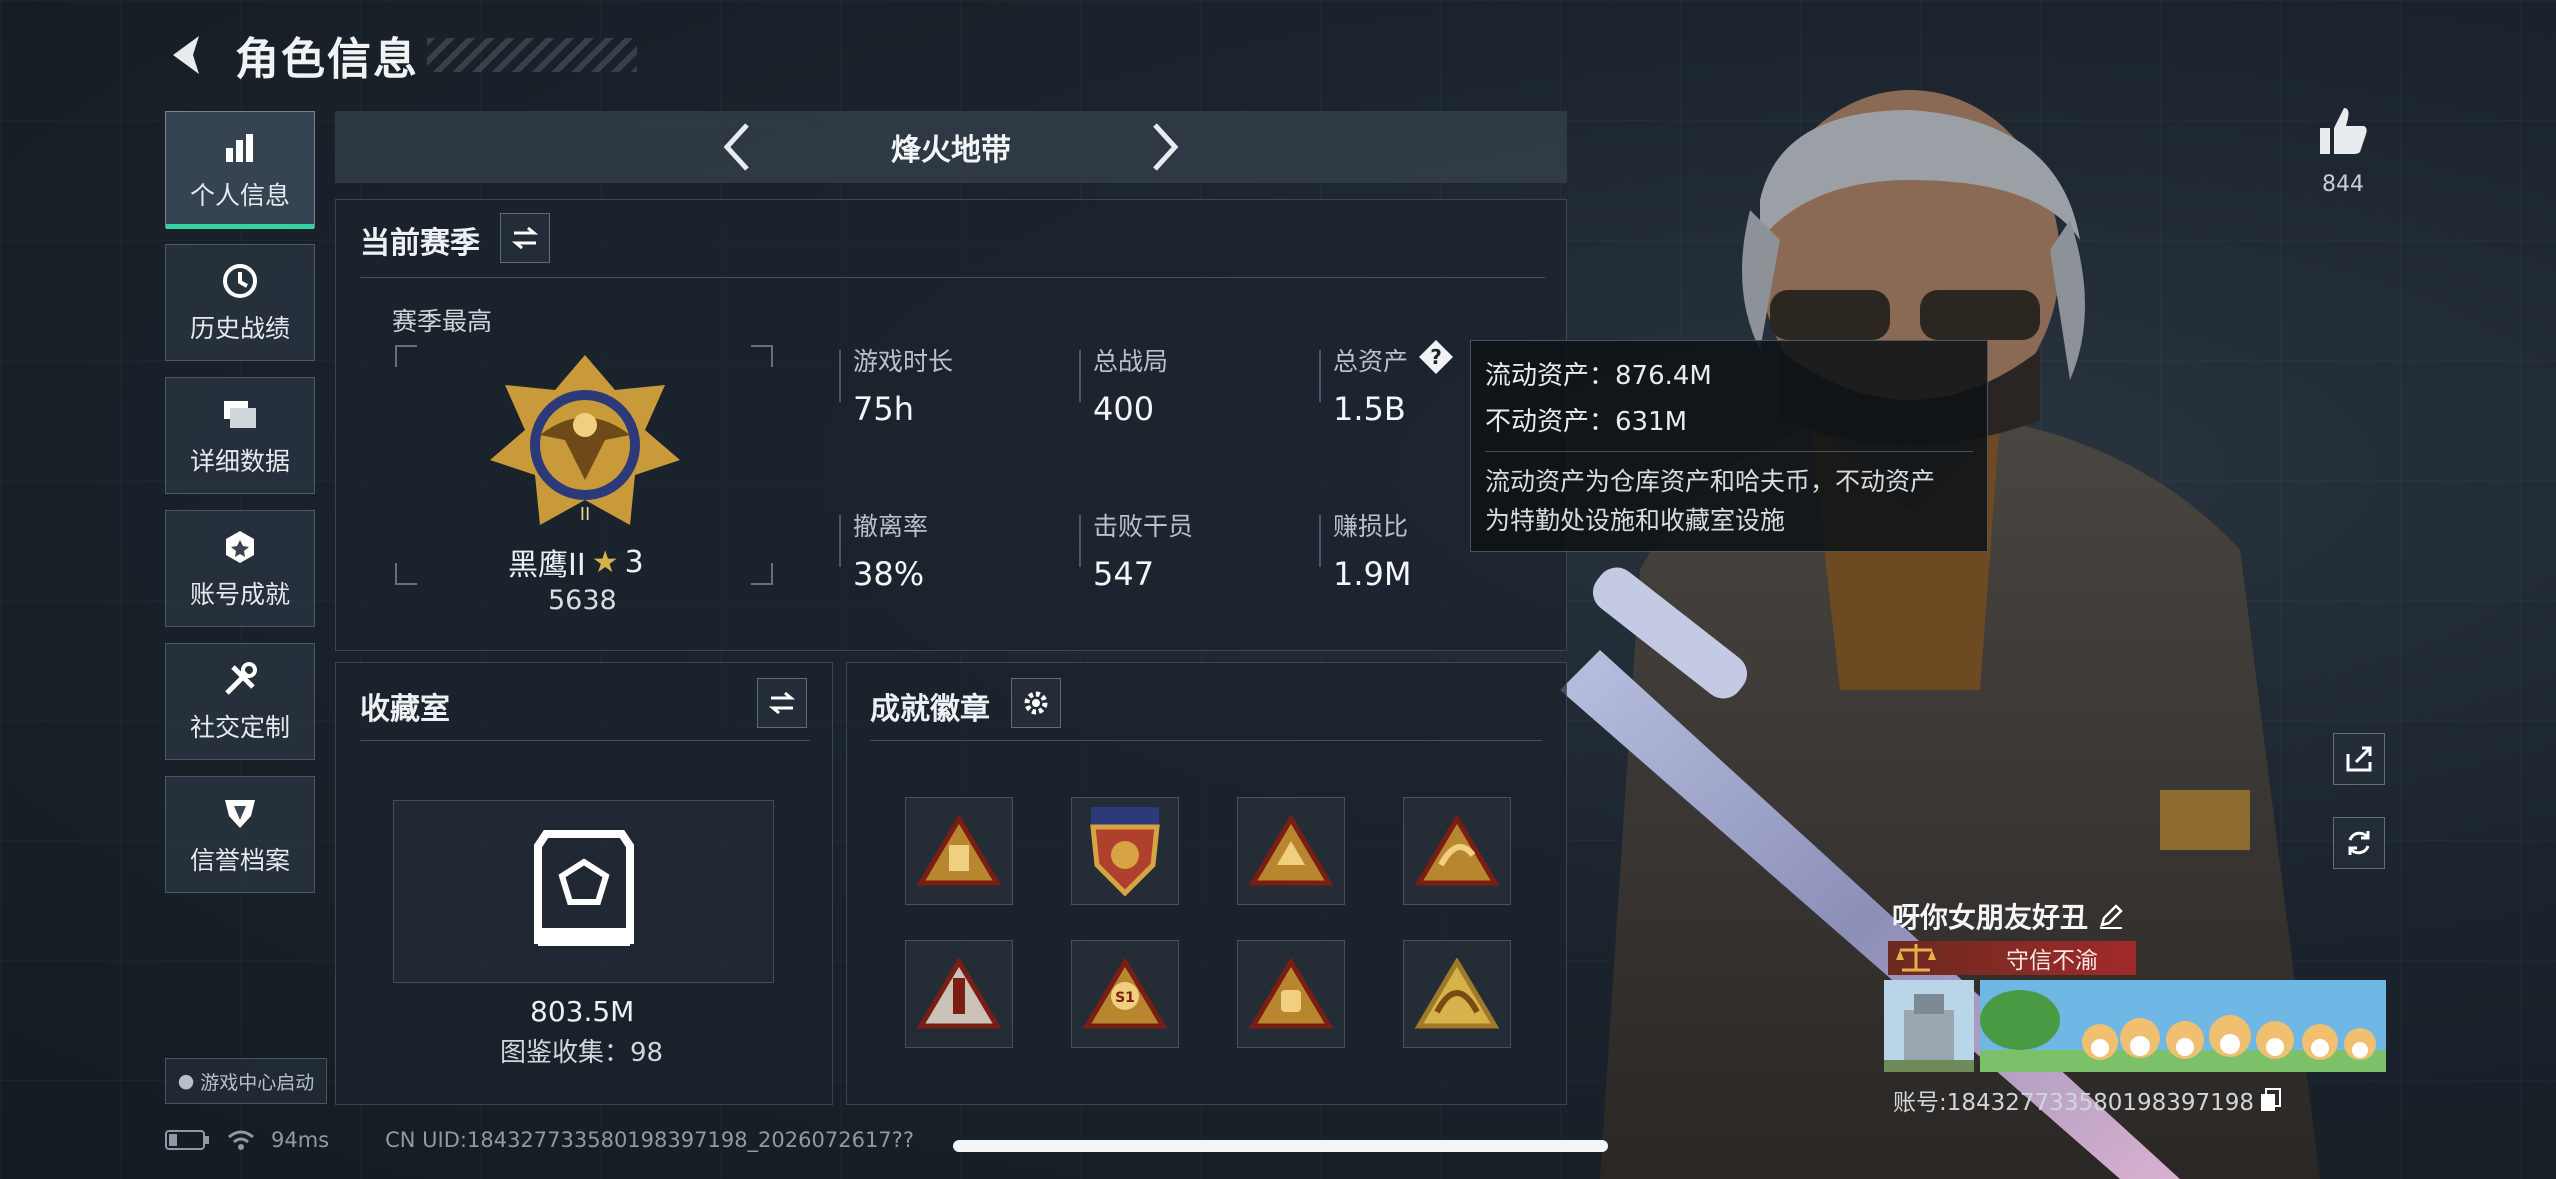  Describe the element at coordinates (420, 243) in the screenshot. I see `season-title: 当前赛季` at that location.